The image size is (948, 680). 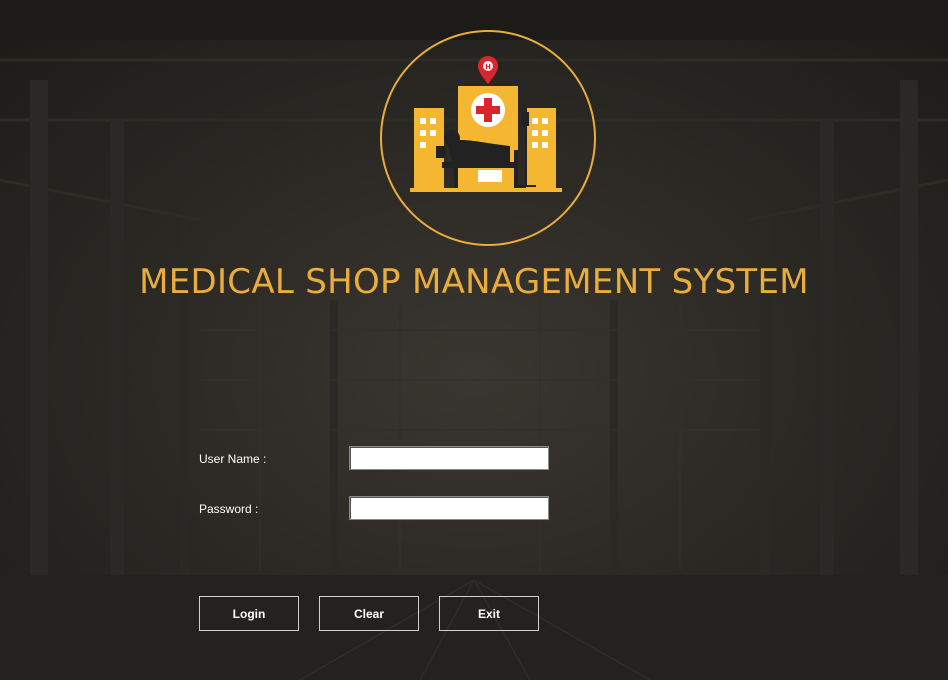 I want to click on username-label: User Name :, so click(x=233, y=459).